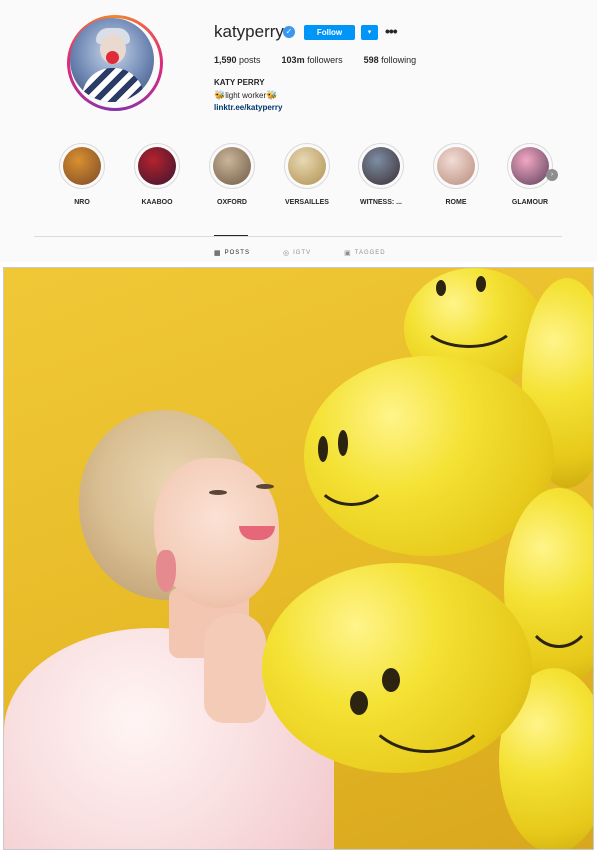 The width and height of the screenshot is (597, 853). I want to click on tab-tagged: ▣ TAGGED, so click(365, 253).